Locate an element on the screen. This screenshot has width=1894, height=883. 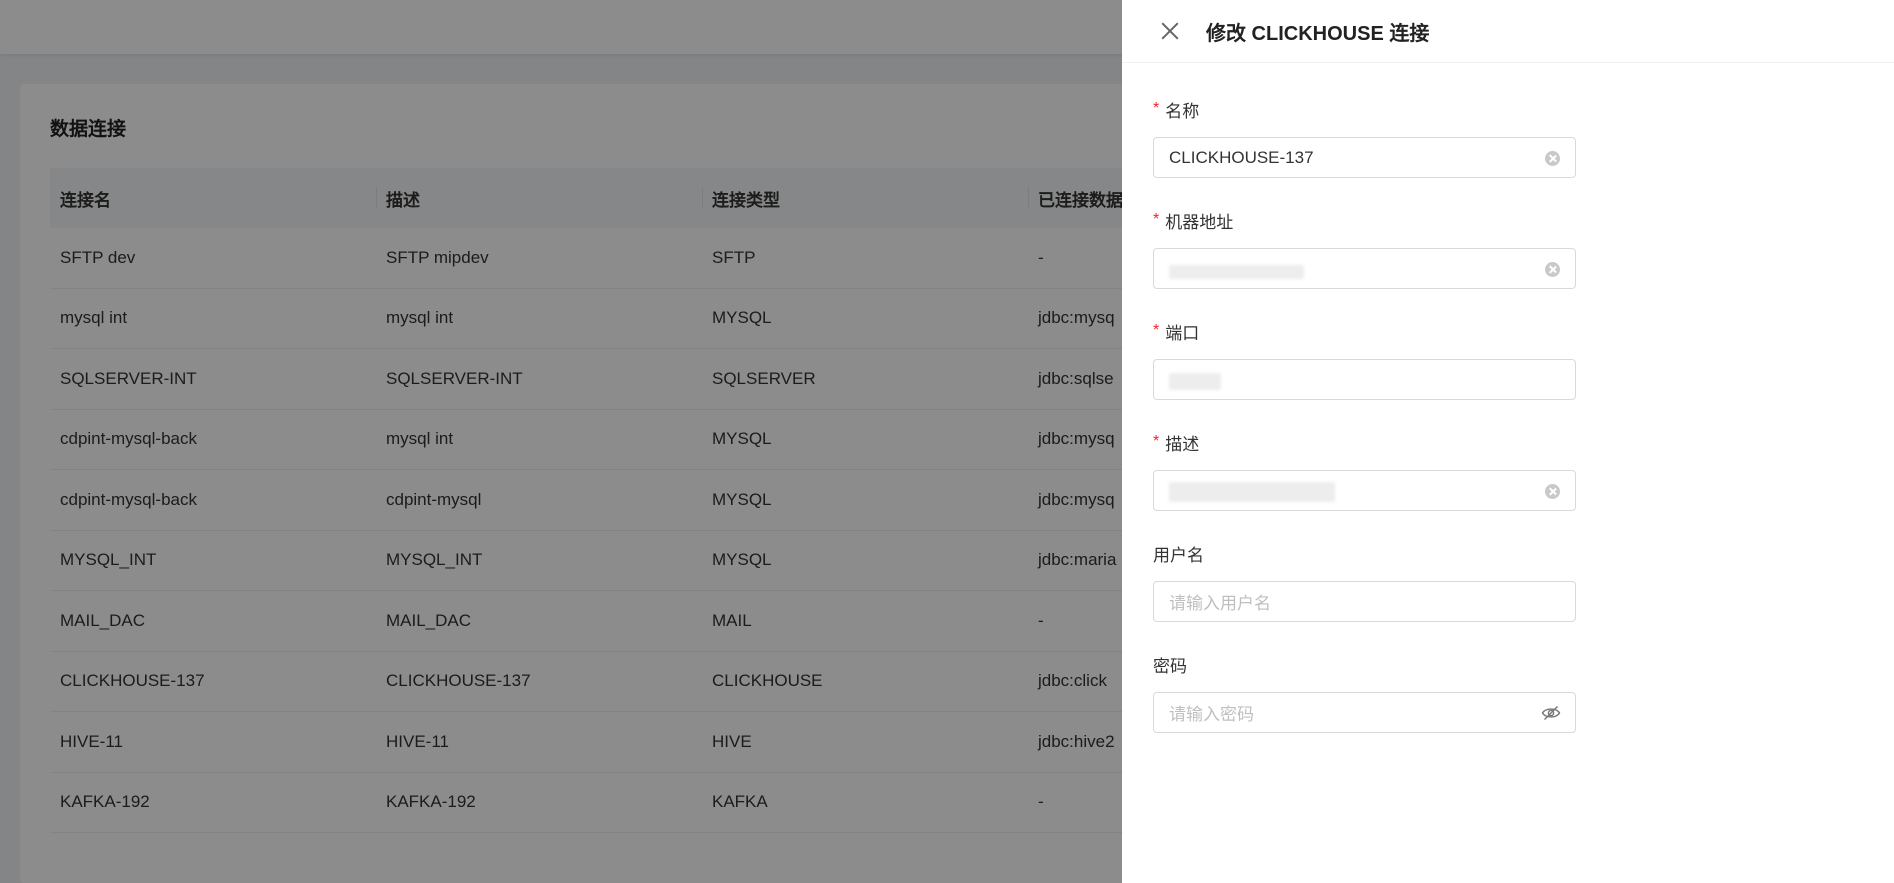
username-label-text: 用户名 is located at coordinates (1178, 555).